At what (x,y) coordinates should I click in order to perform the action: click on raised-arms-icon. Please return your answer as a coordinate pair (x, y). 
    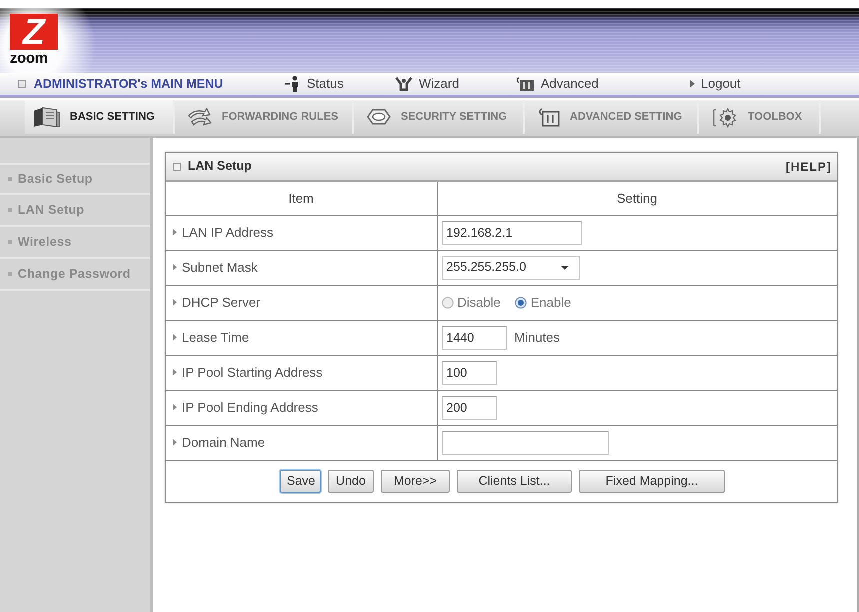
    Looking at the image, I should click on (404, 84).